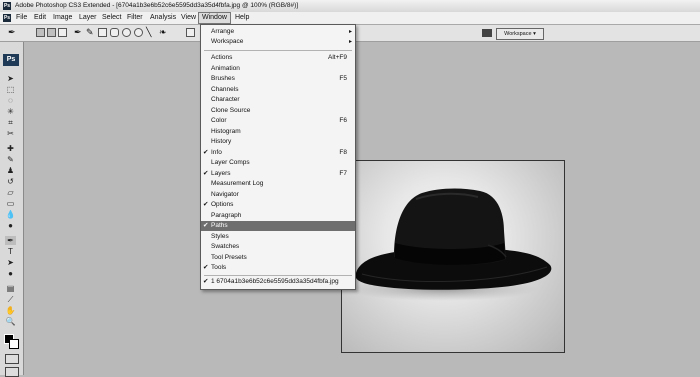  What do you see at coordinates (278, 69) in the screenshot?
I see `menu-item-animation: Animation` at bounding box center [278, 69].